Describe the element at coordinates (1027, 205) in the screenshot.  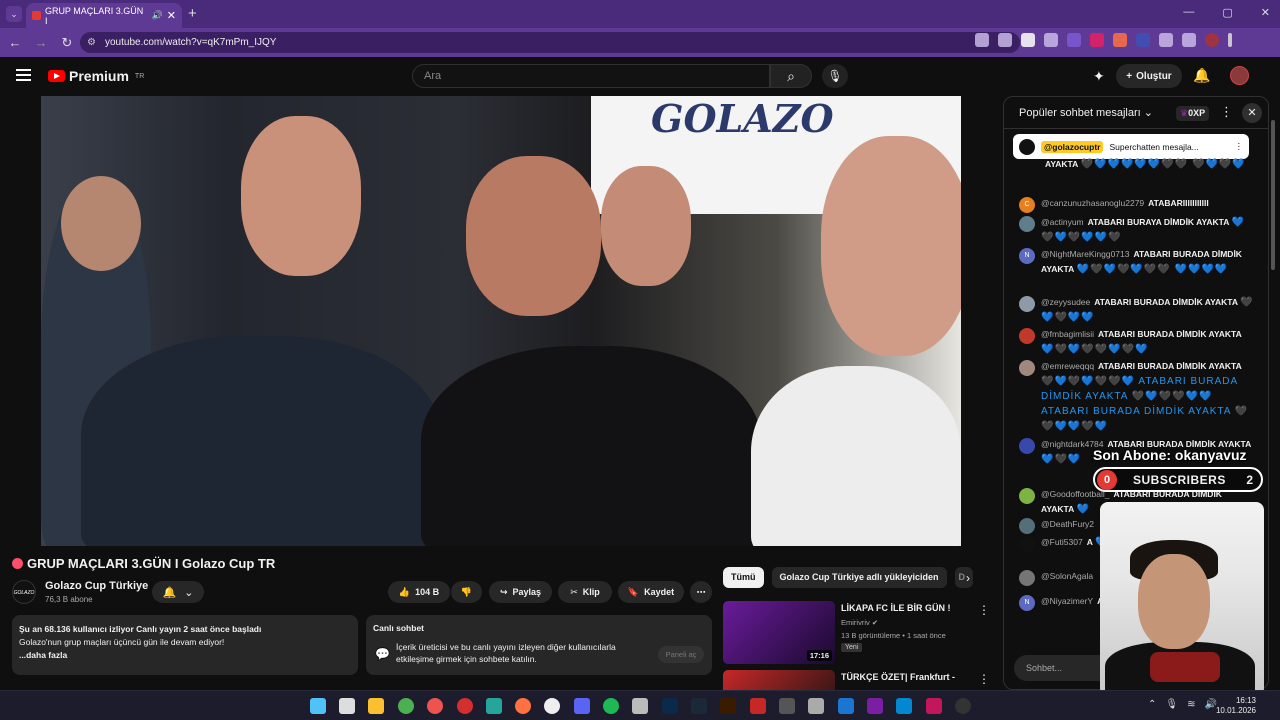
I see `chat-avatar: C` at that location.